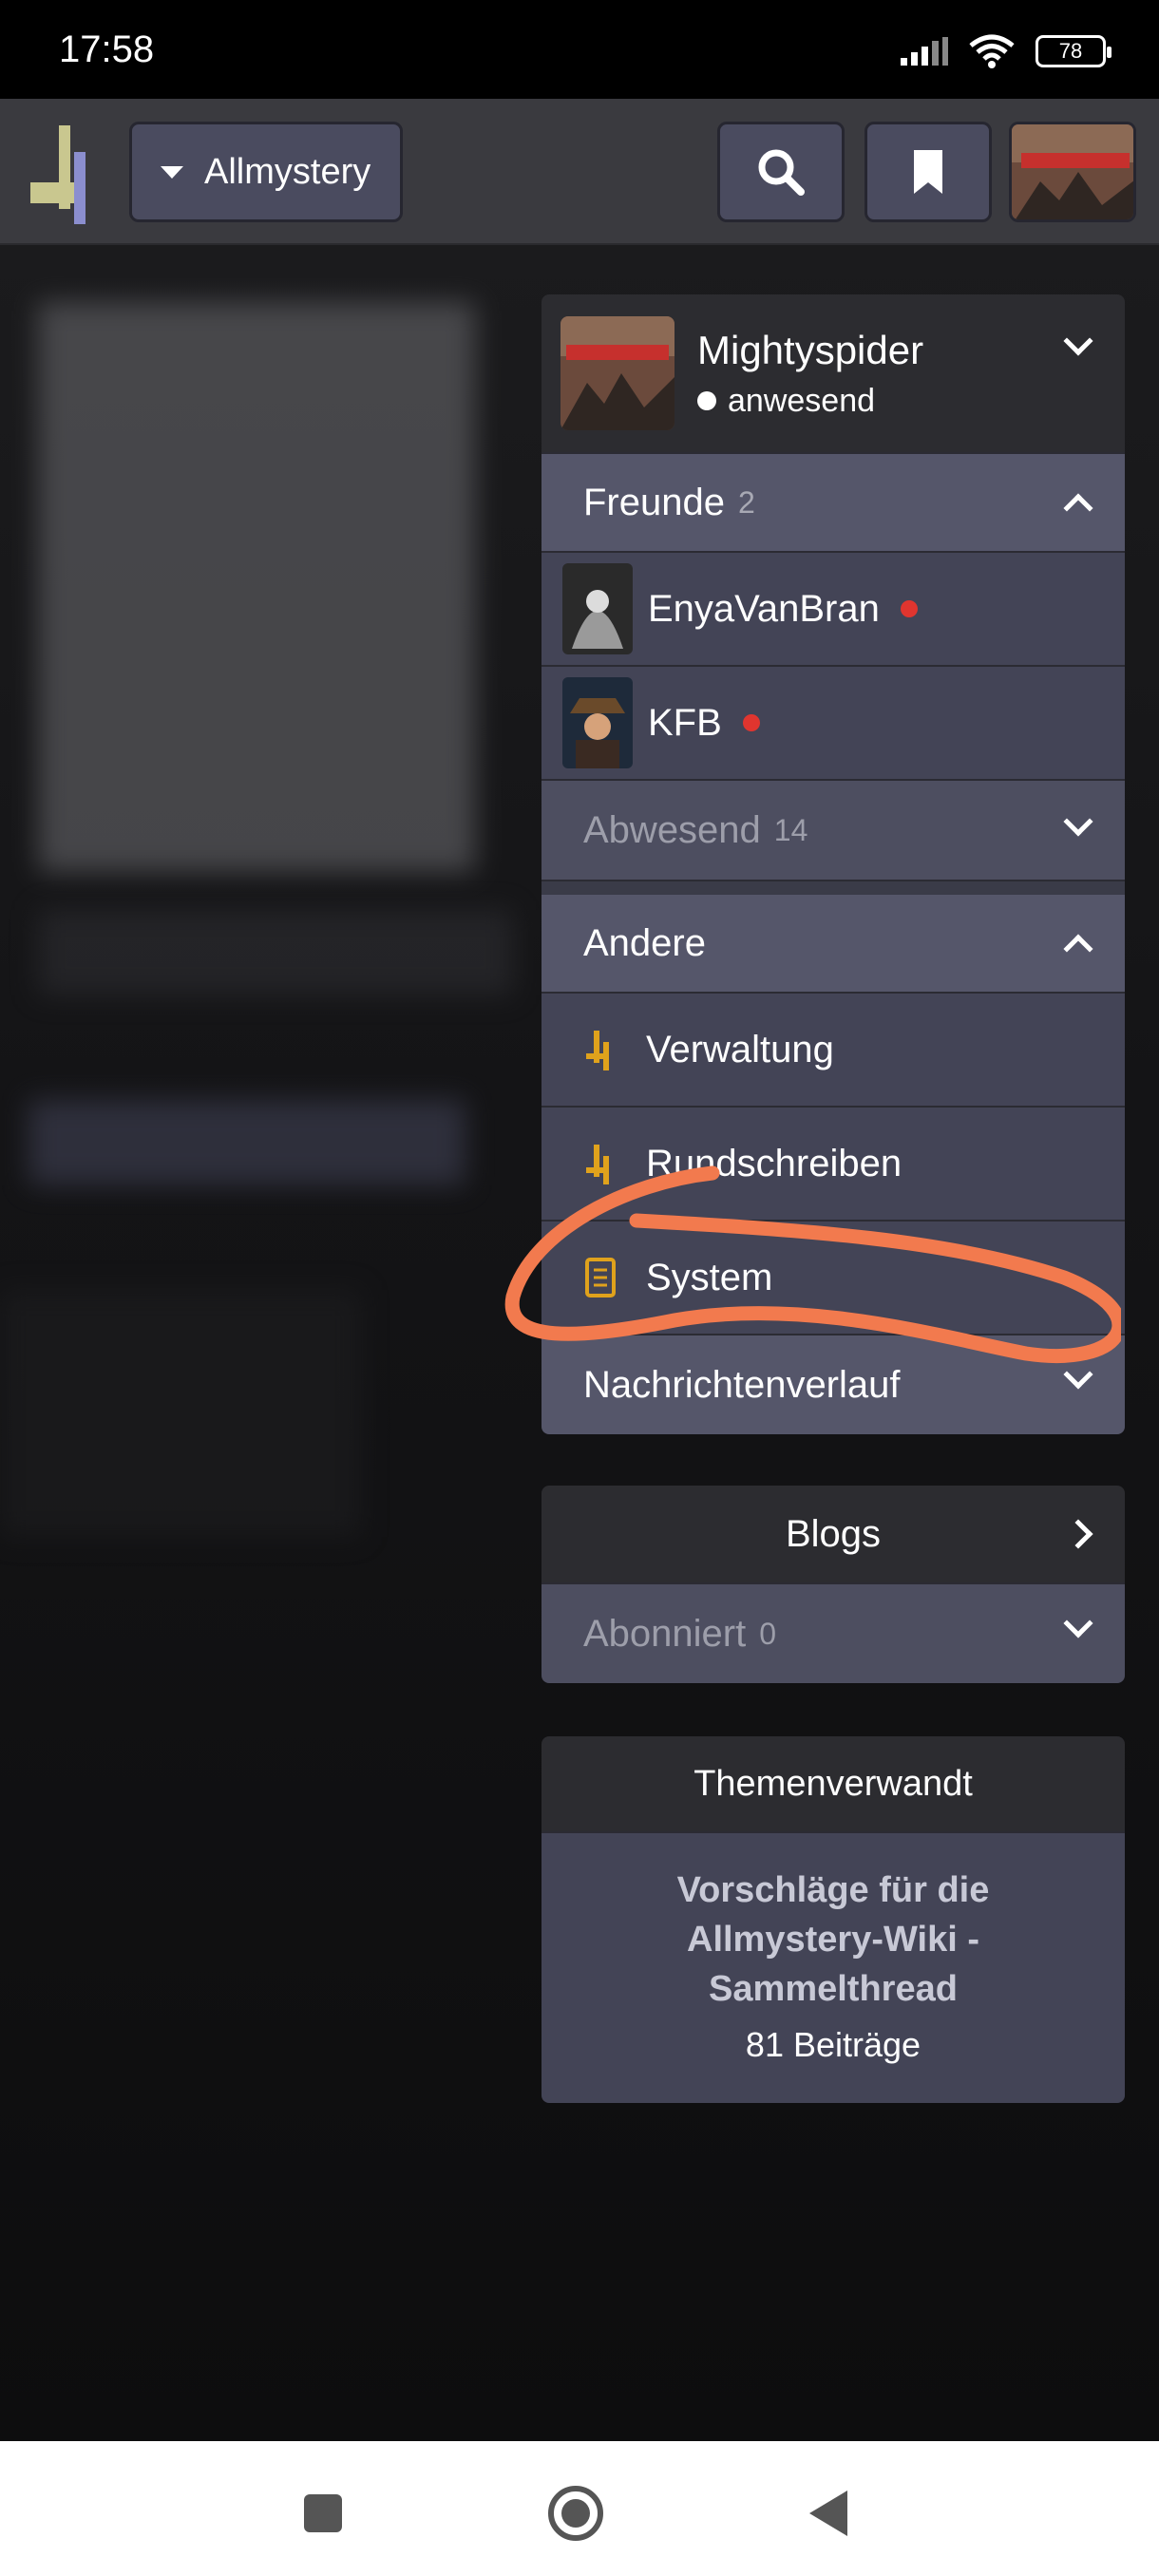  I want to click on status-bar: 17:58 78, so click(579, 49).